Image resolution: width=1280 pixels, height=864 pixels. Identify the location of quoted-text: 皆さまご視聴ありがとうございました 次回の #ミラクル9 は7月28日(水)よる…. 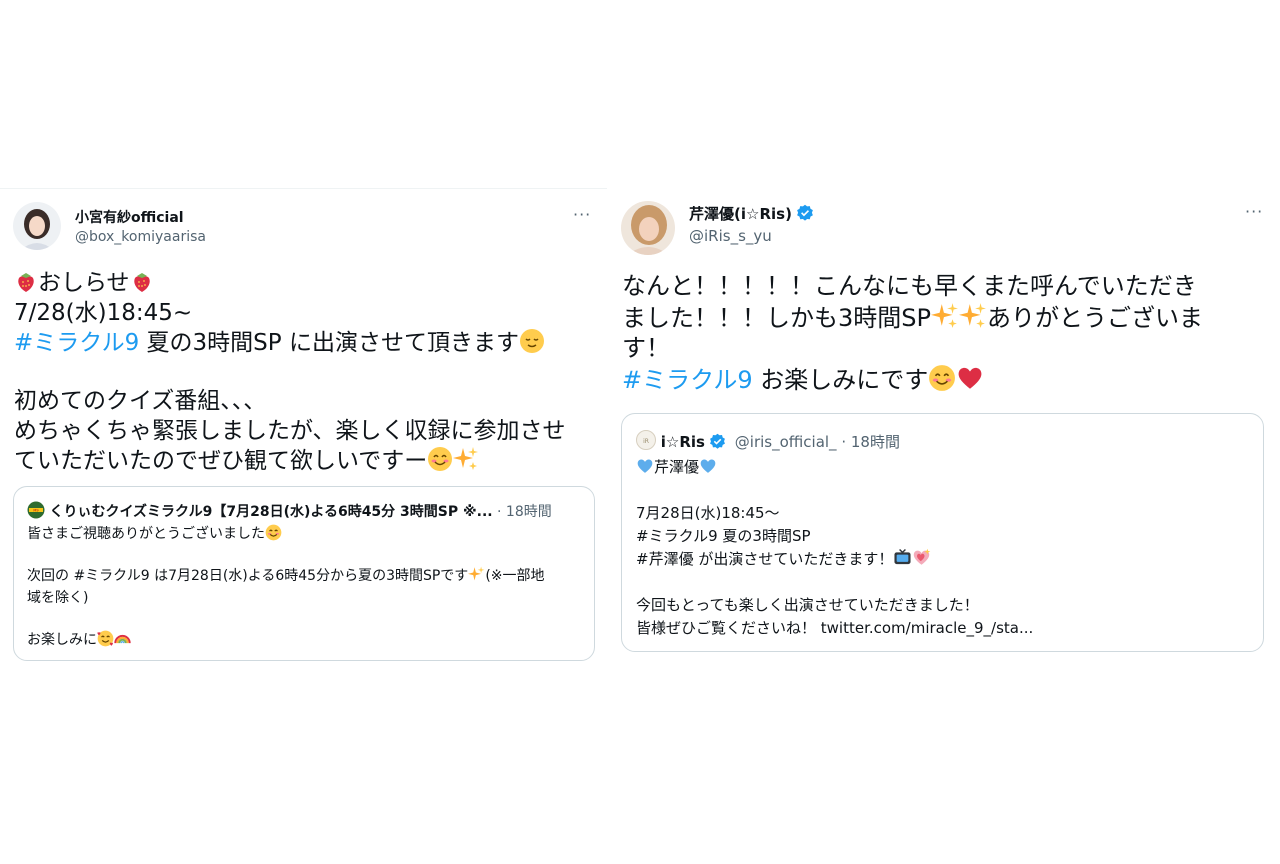
(286, 587).